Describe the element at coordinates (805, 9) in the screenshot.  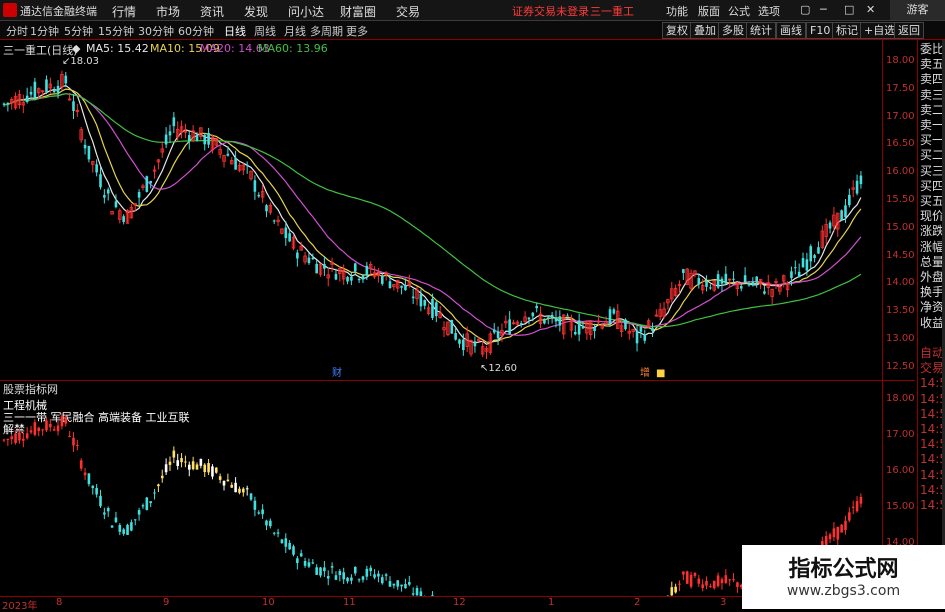
I see `window-minimize-icon: ▢` at that location.